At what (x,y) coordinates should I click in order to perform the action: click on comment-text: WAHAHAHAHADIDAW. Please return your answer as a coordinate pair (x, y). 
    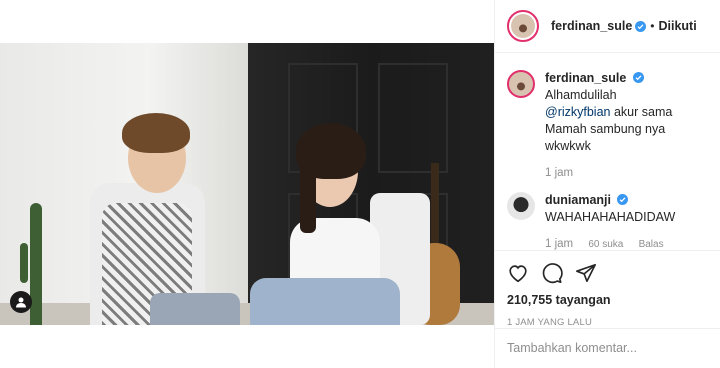
    Looking at the image, I should click on (610, 217).